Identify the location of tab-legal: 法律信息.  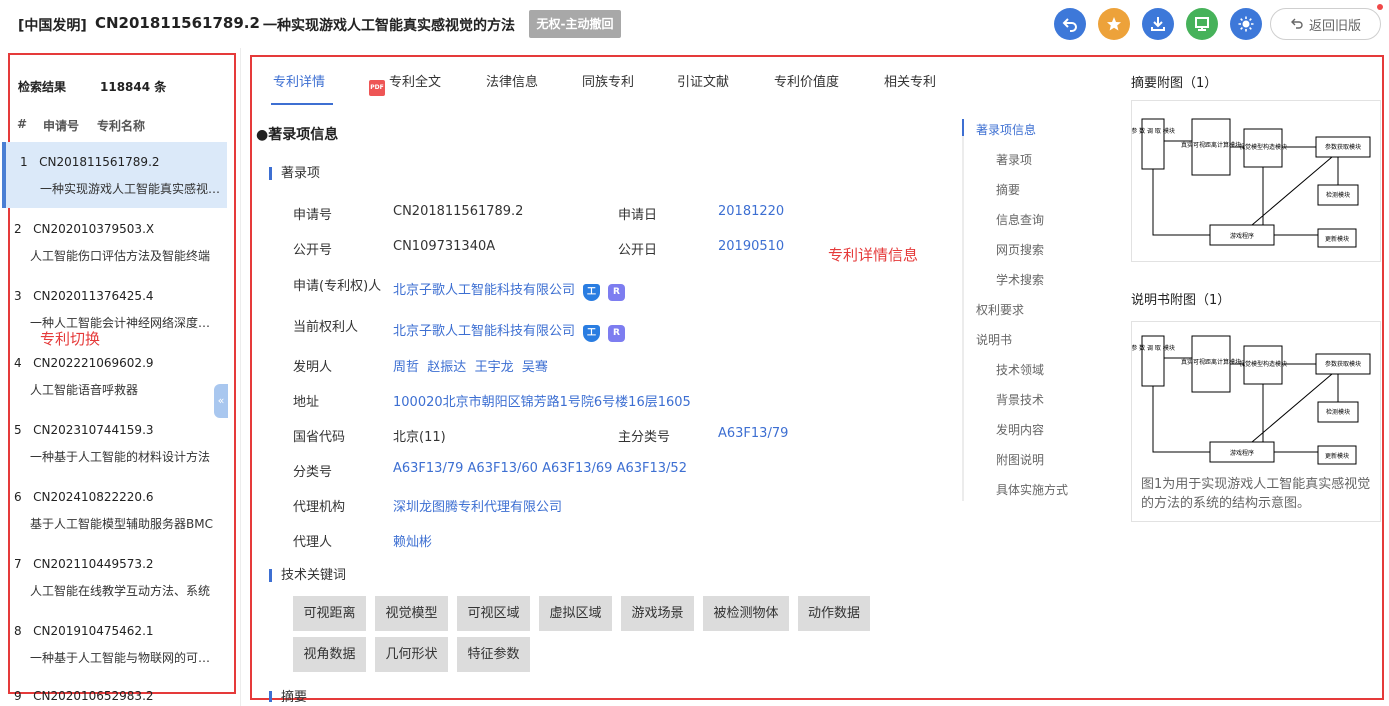
(512, 80).